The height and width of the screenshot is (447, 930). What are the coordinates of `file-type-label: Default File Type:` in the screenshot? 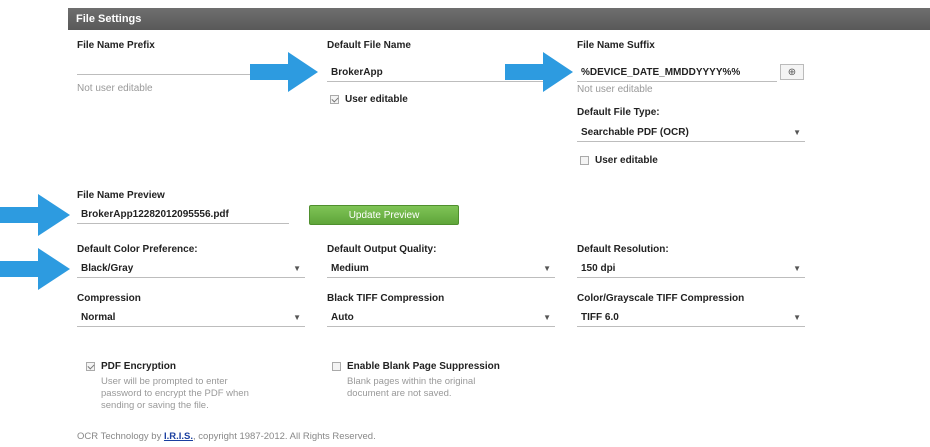 It's located at (618, 112).